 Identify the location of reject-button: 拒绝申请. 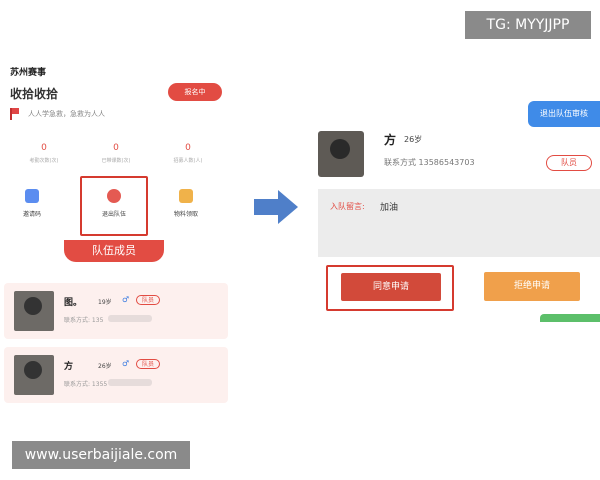
(532, 286).